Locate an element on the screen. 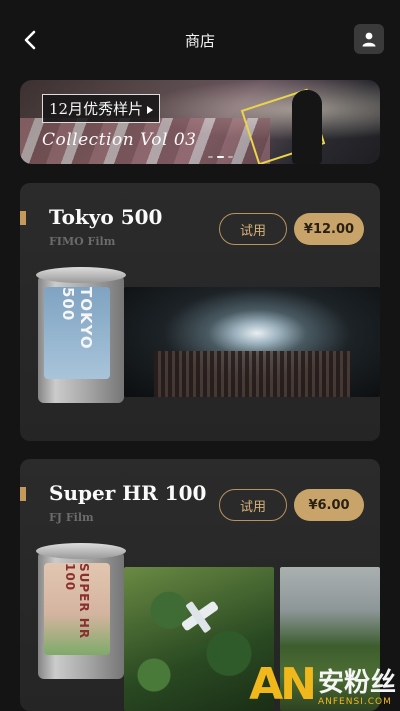  sample-photo-tunnel is located at coordinates (252, 342).